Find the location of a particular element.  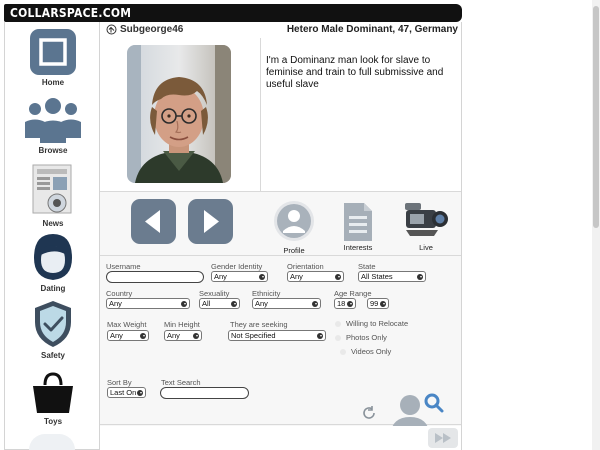

scrollbar-thumb is located at coordinates (596, 117).